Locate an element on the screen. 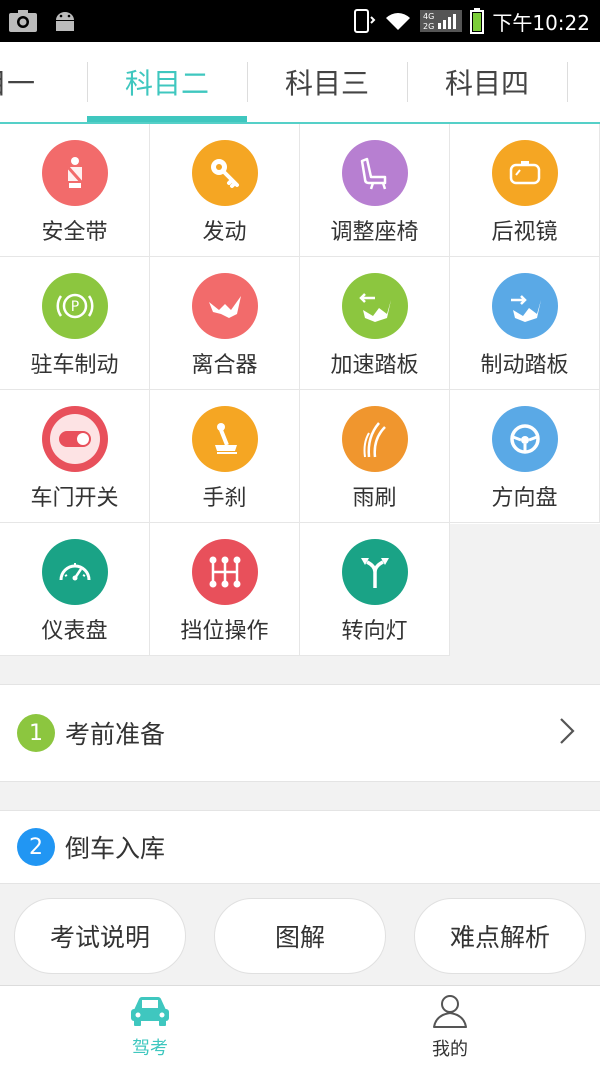 Image resolution: width=600 pixels, height=1067 pixels. tab-subject-3: 科目三 is located at coordinates (327, 82).